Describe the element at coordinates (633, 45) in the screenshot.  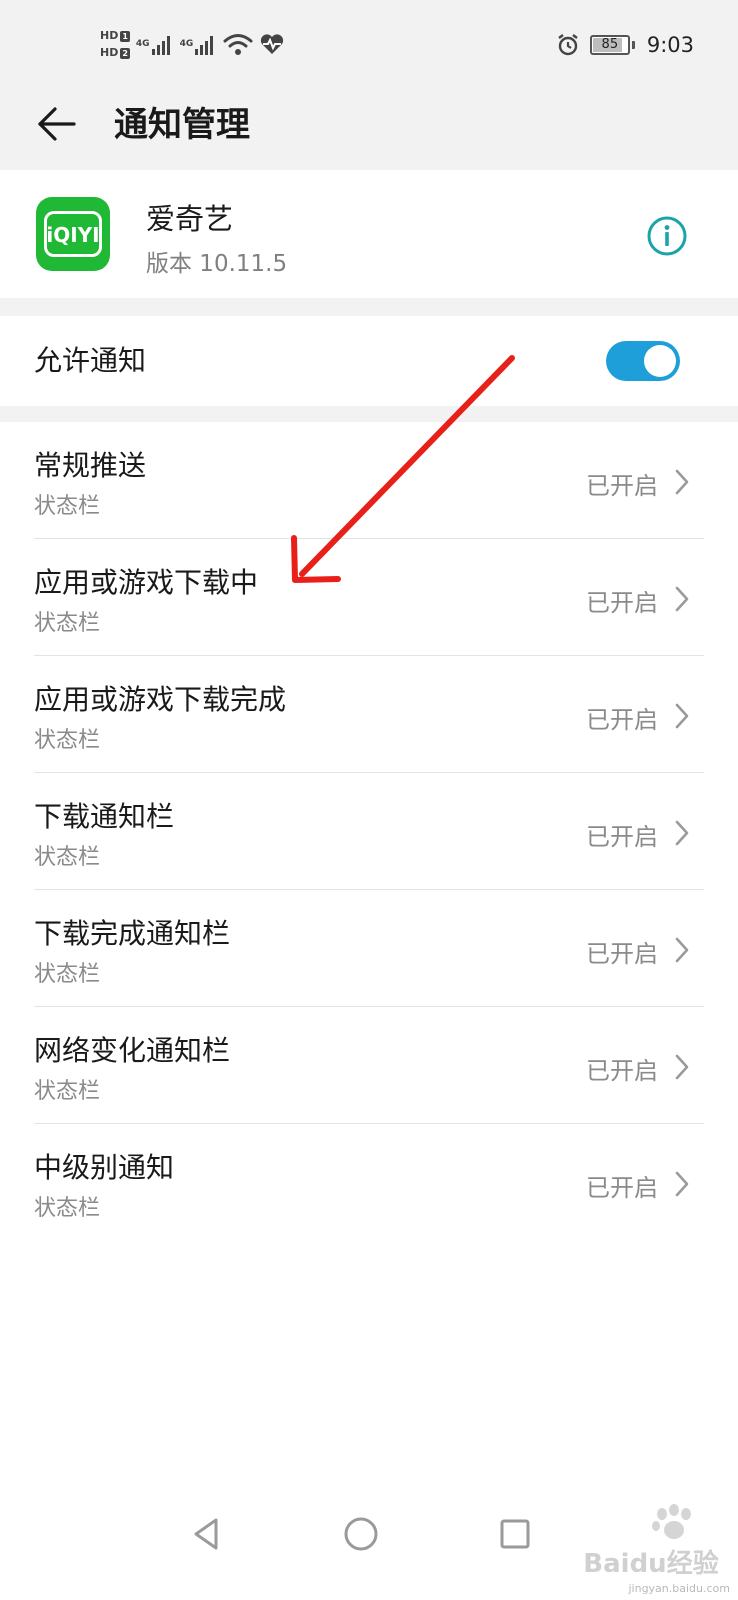
I see `battery-nub` at that location.